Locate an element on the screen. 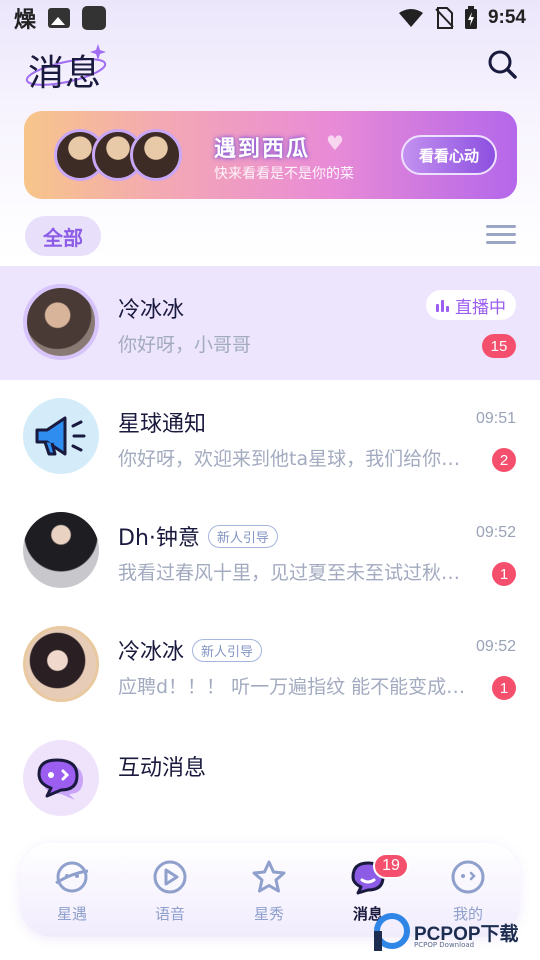 The width and height of the screenshot is (540, 960). heart-icon: ♥ is located at coordinates (335, 143).